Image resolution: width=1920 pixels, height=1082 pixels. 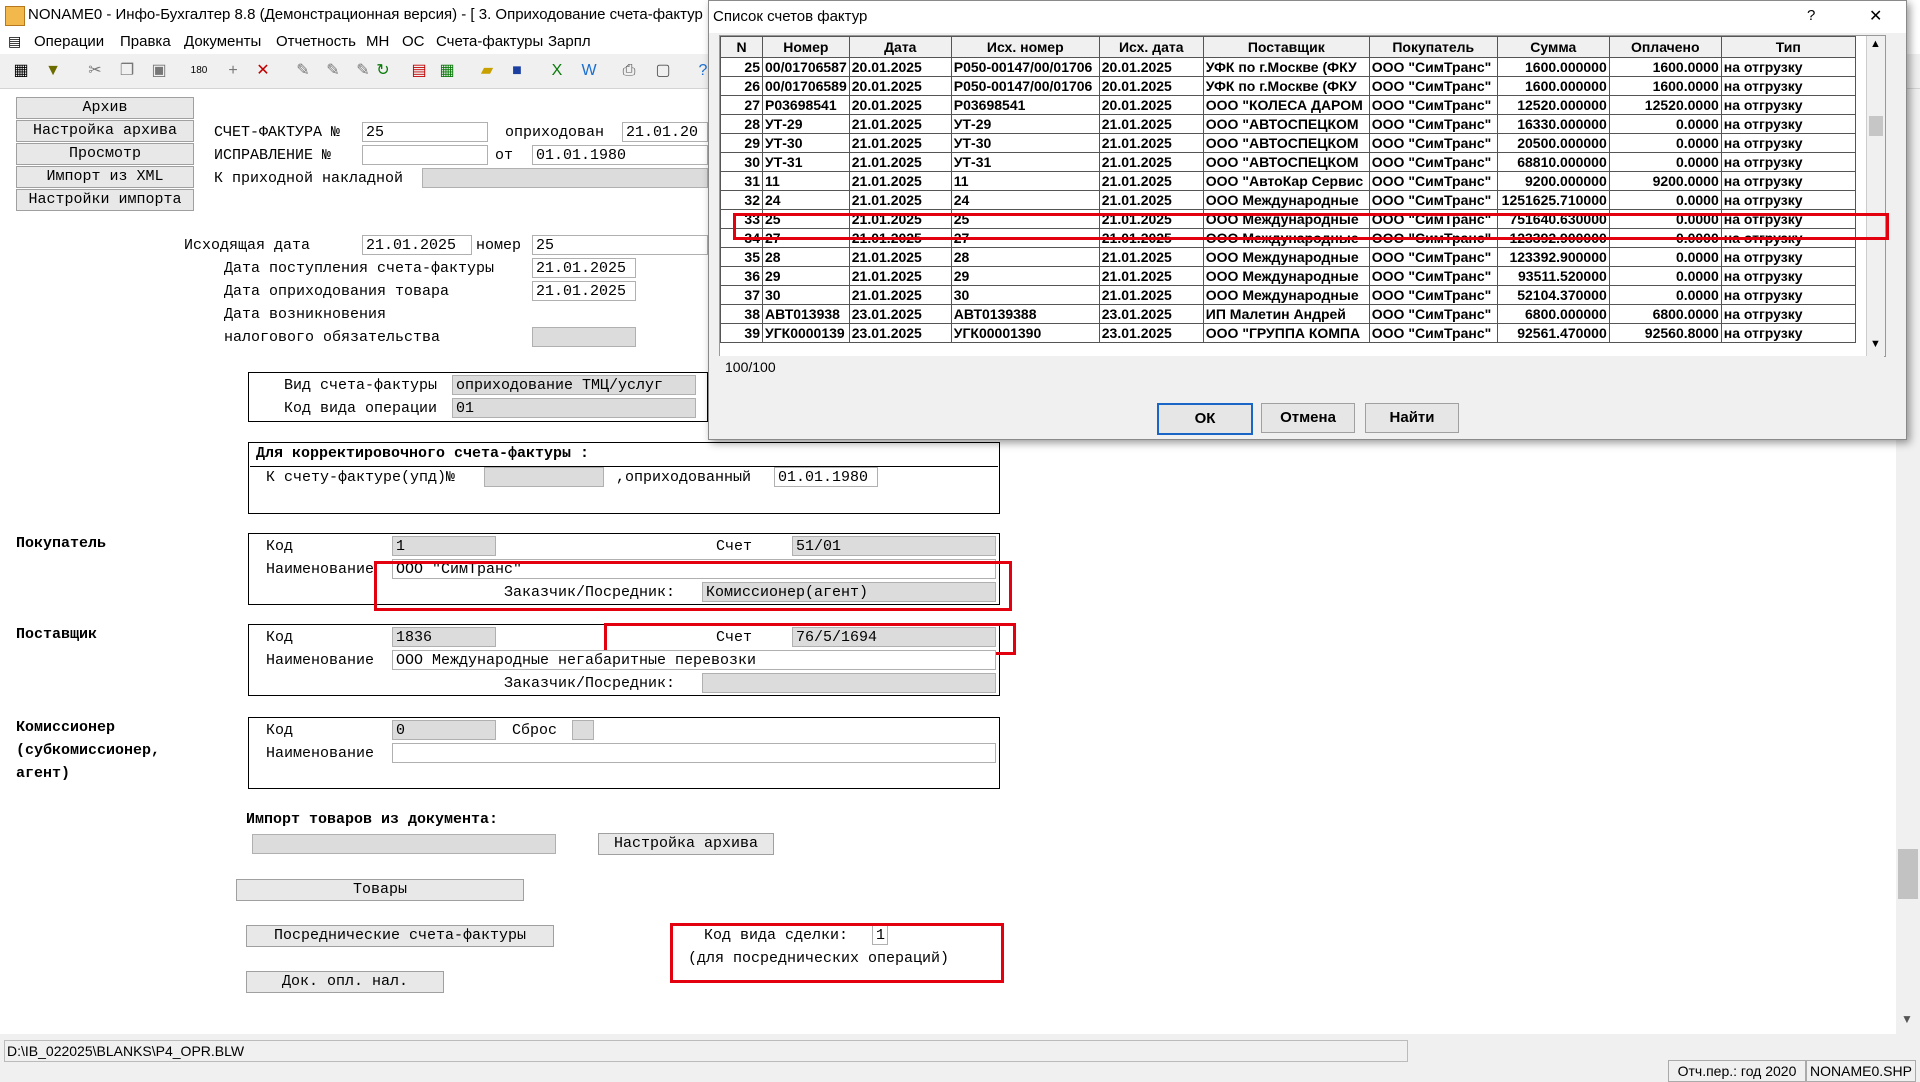 What do you see at coordinates (806, 47) in the screenshot?
I see `column-header: Номер` at bounding box center [806, 47].